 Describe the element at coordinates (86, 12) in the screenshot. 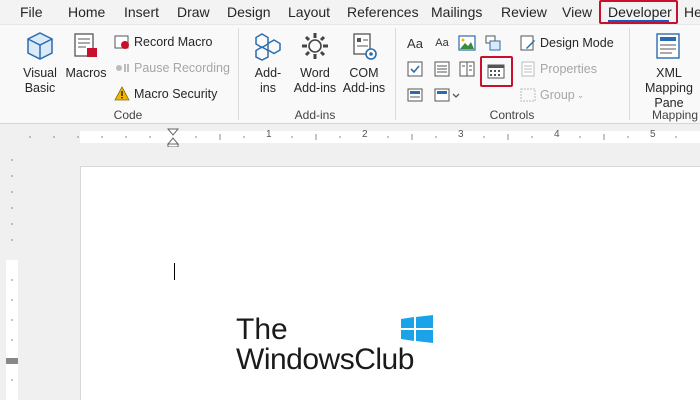

I see `tab-home: Home` at that location.